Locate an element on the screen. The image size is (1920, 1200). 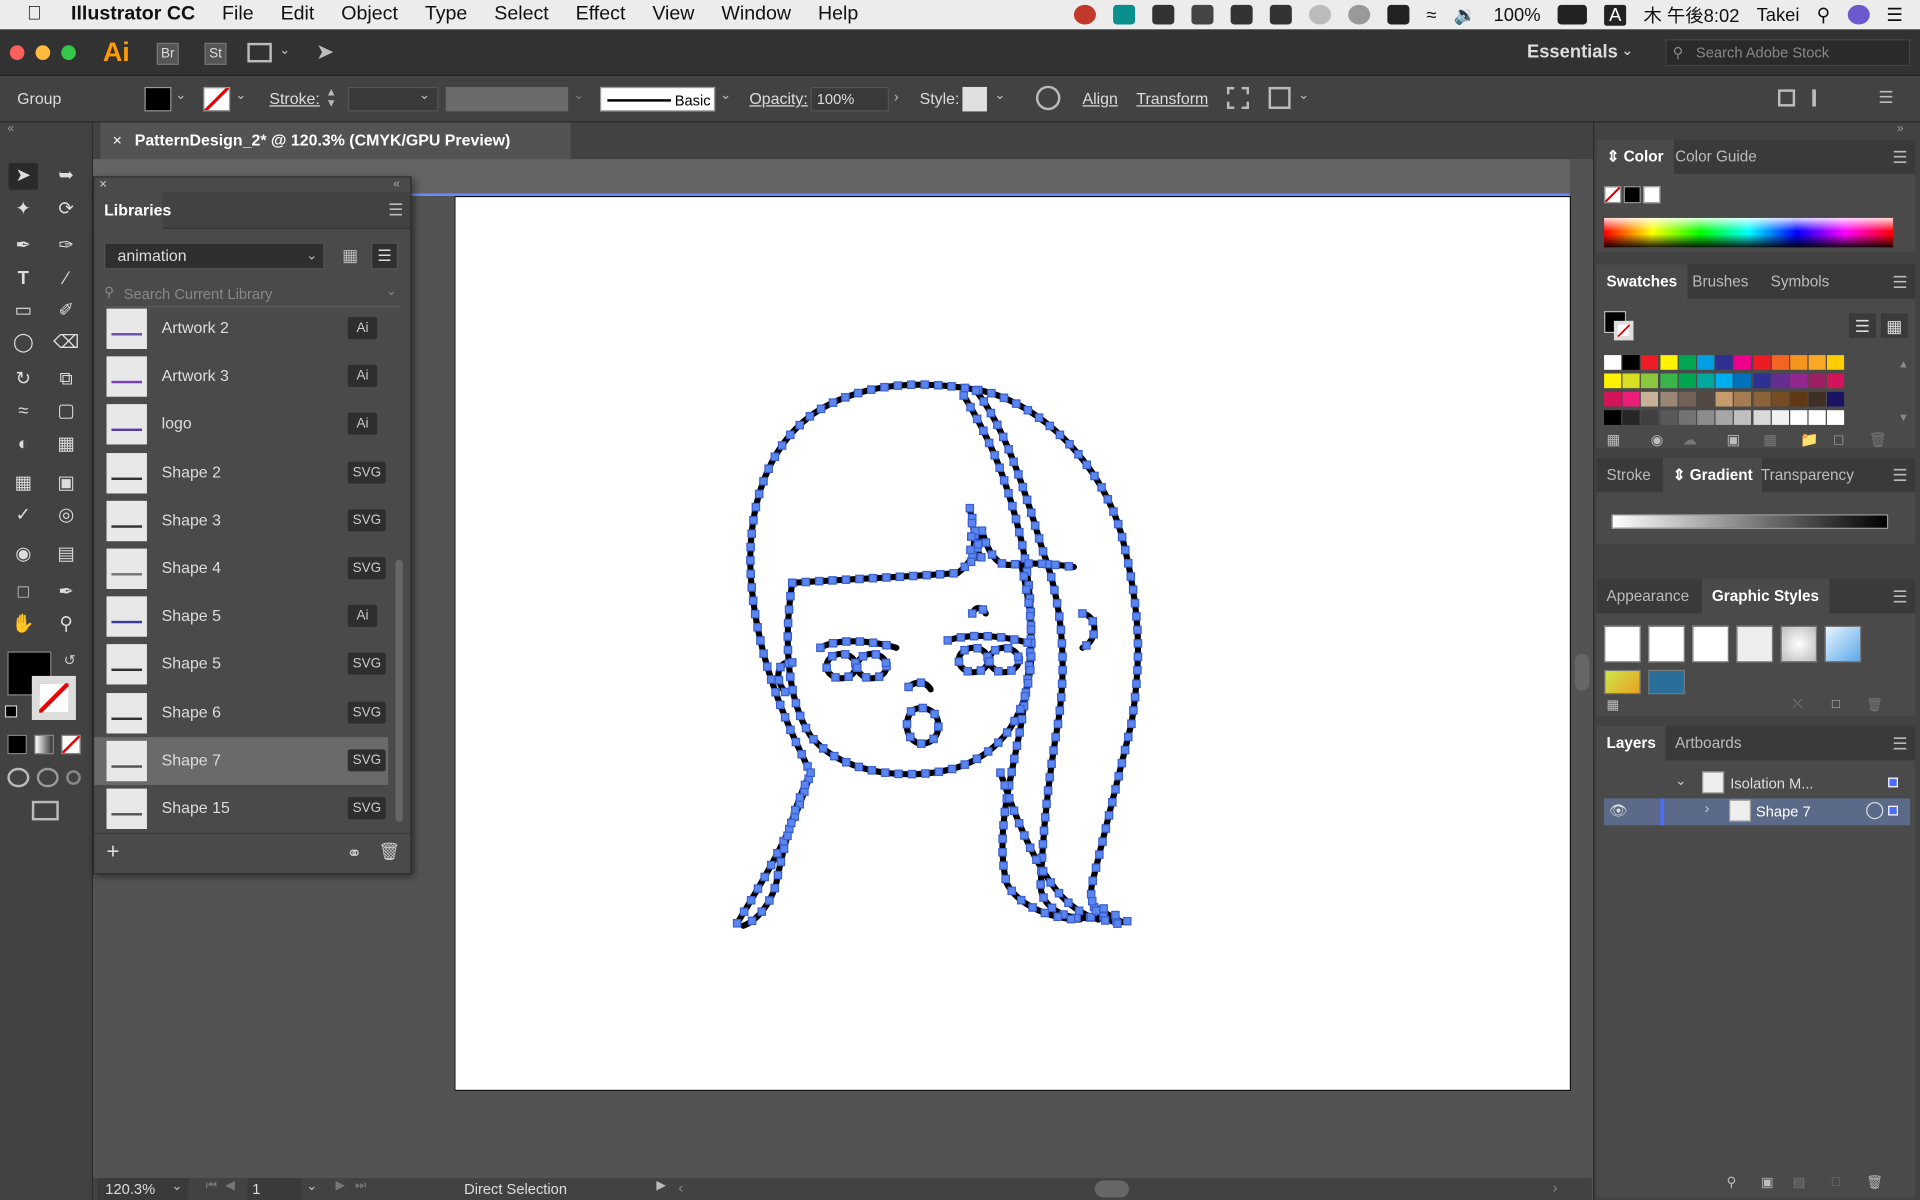
tab-gradient: ⇕ Gradient is located at coordinates (1712, 475).